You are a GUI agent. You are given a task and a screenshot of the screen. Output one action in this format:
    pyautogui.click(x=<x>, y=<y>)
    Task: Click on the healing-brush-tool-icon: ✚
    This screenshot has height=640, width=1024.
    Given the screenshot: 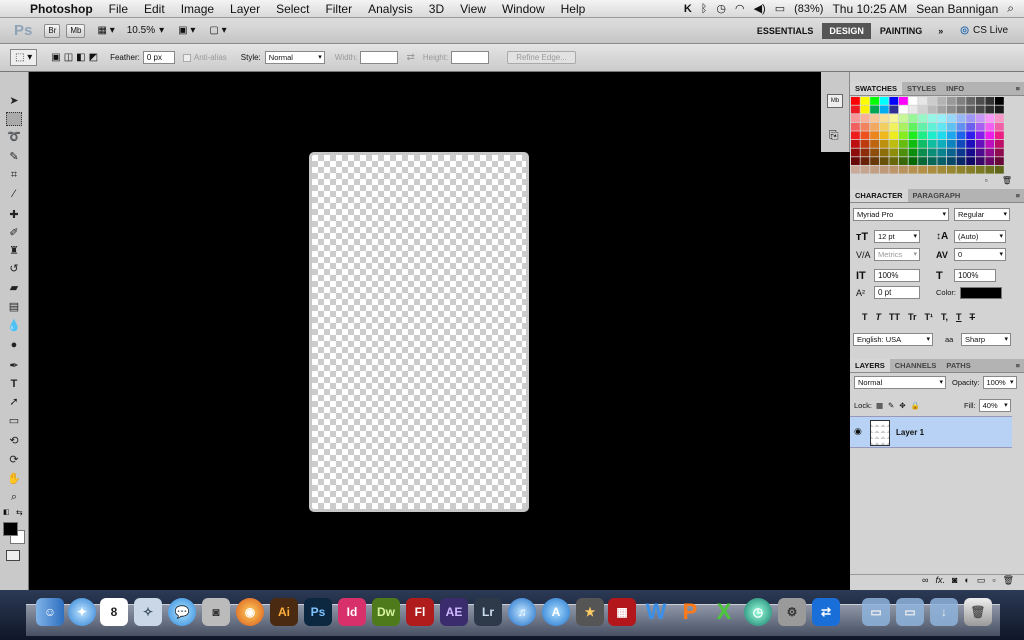 What is the action you would take?
    pyautogui.click(x=14, y=215)
    